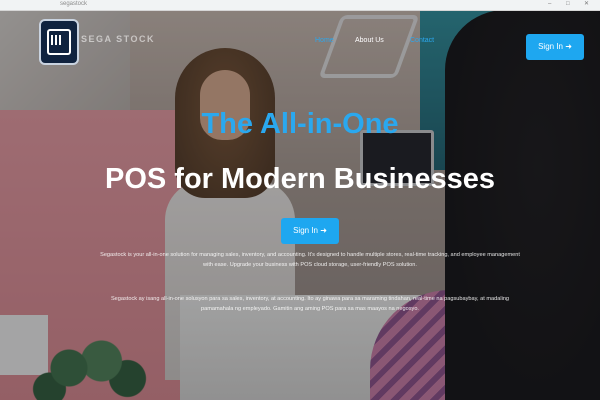 The height and width of the screenshot is (400, 600). What do you see at coordinates (300, 5) in the screenshot?
I see `browser-address-bar: segastock – □ ✕` at bounding box center [300, 5].